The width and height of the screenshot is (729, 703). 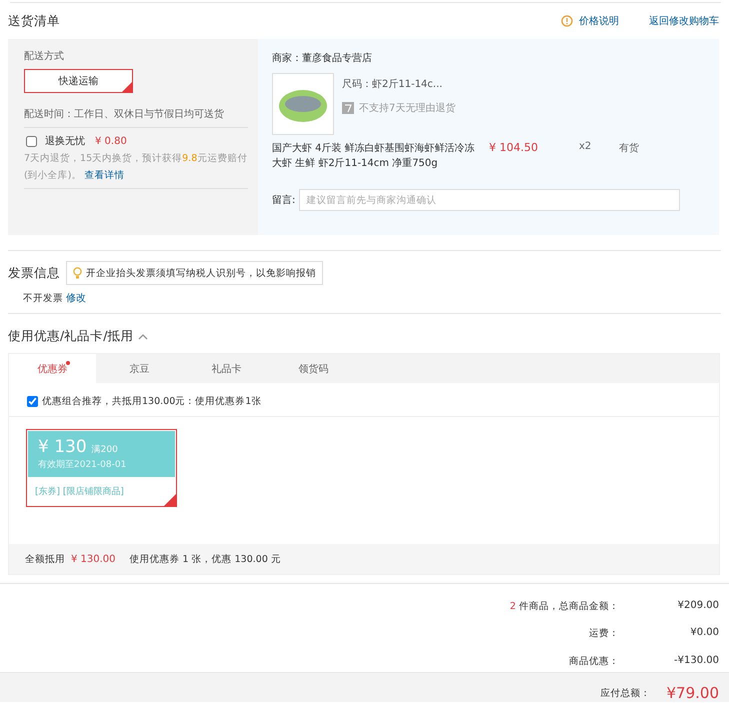 I want to click on discount-tab: 京豆, so click(x=139, y=368).